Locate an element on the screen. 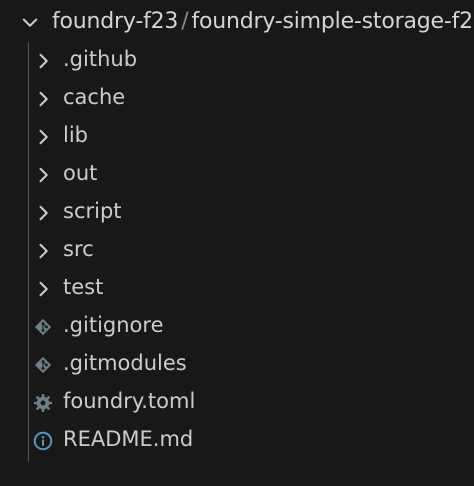  root-parent-name: foundry-f23 is located at coordinates (115, 21).